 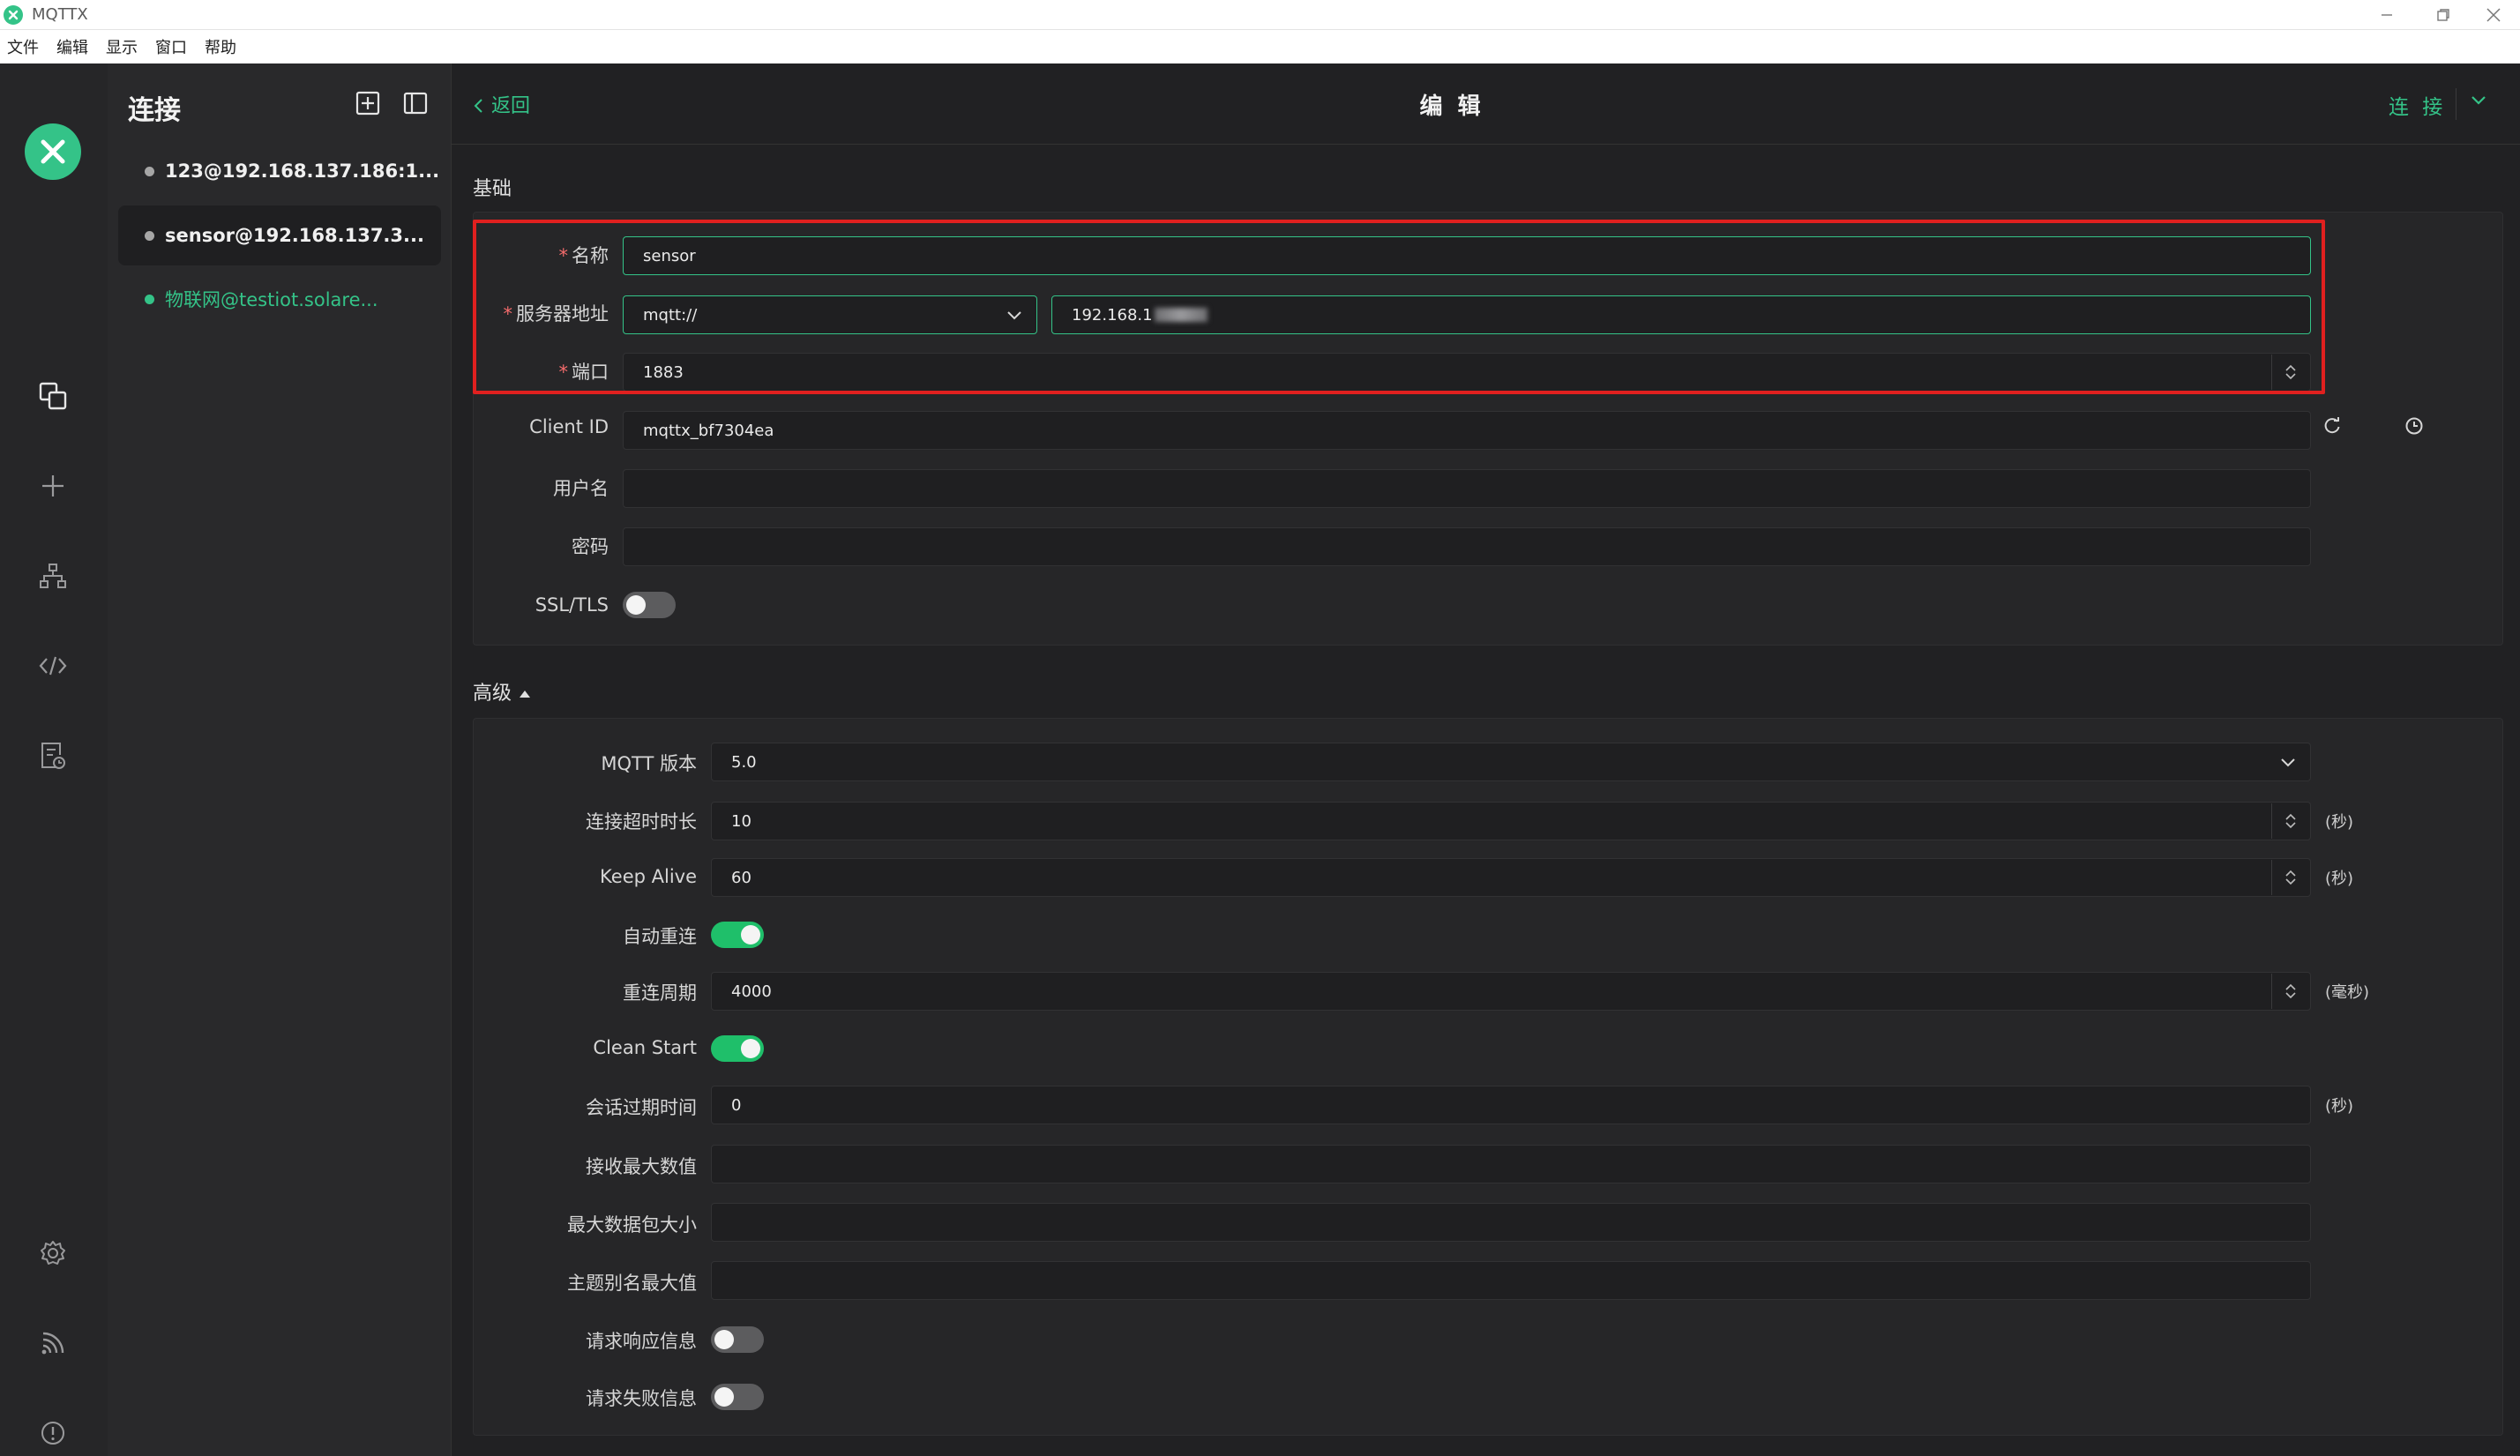 What do you see at coordinates (122, 46) in the screenshot?
I see `menu-view: 显示` at bounding box center [122, 46].